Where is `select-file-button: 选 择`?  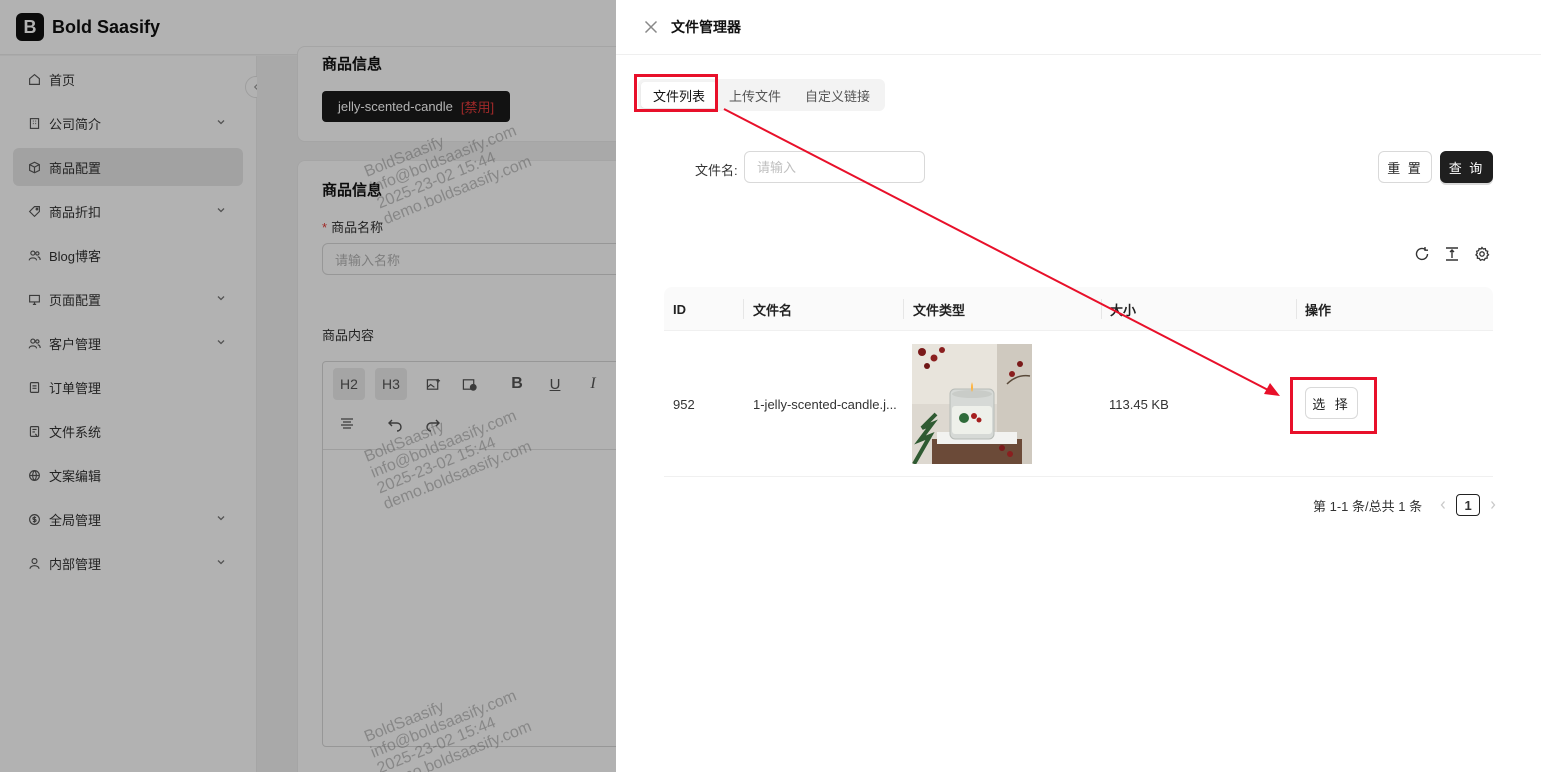
select-file-button: 选 择 is located at coordinates (1331, 403).